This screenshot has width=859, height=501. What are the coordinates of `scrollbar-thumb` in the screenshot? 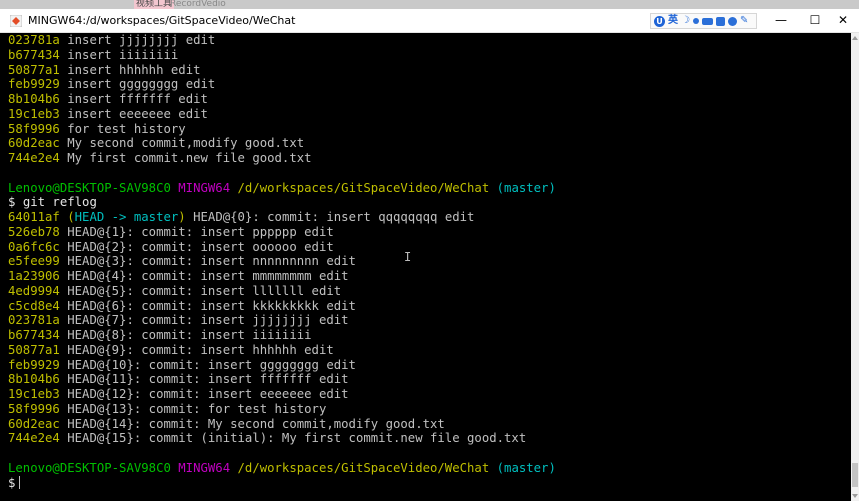 It's located at (855, 475).